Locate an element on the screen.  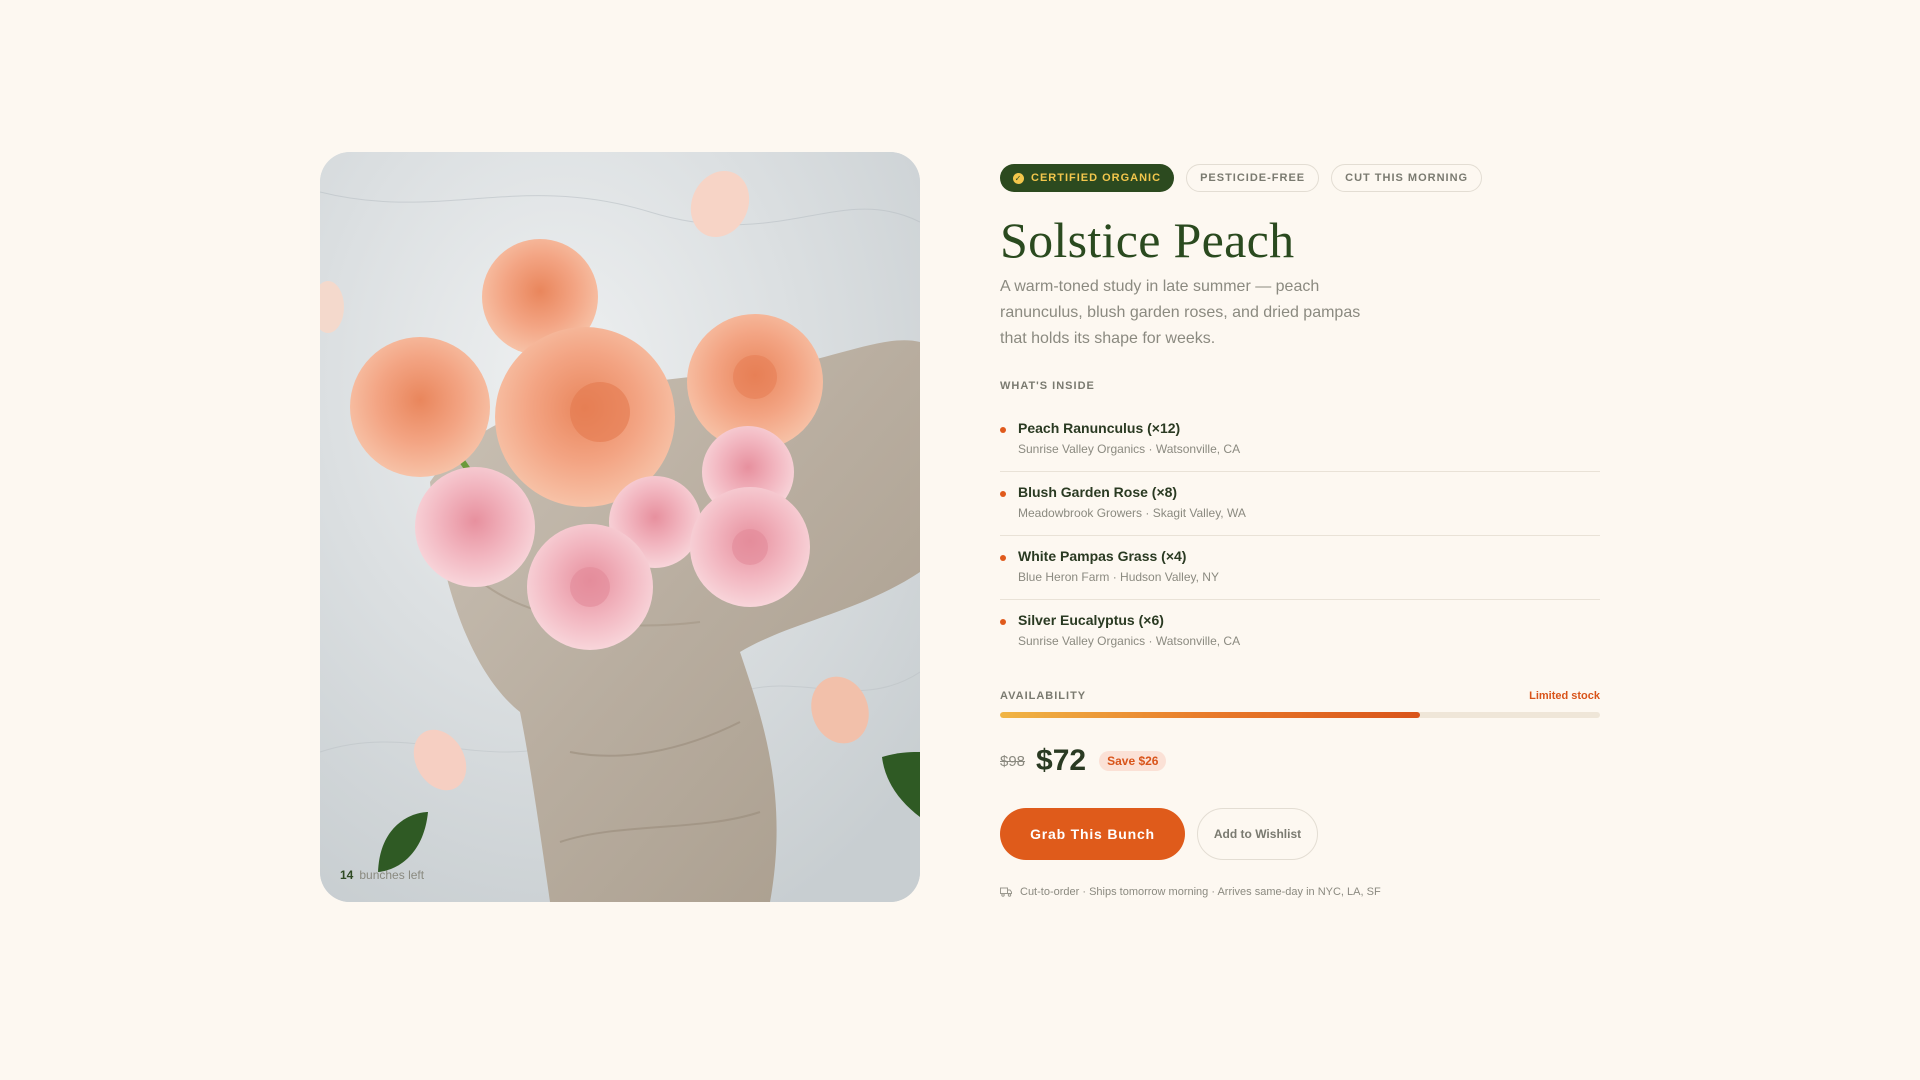
grab-bunch-button: Grab This Bunch is located at coordinates (1092, 834).